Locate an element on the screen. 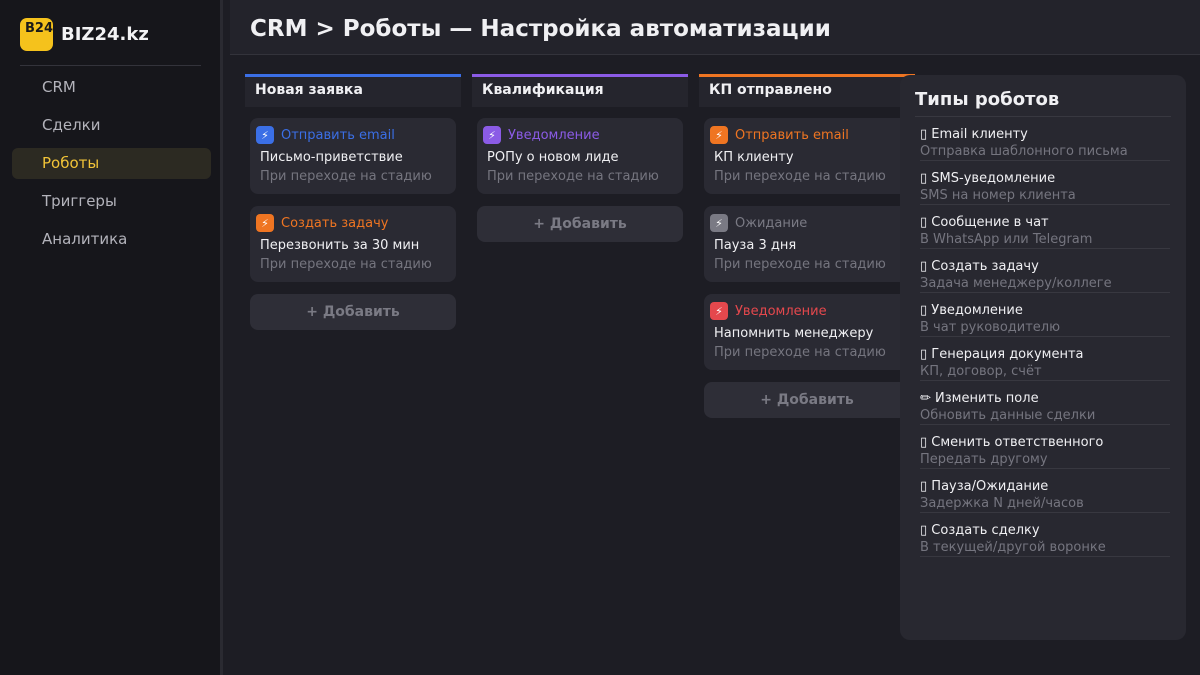 The height and width of the screenshot is (675, 1200). sidebar-item-robots: Роботы is located at coordinates (111, 163).